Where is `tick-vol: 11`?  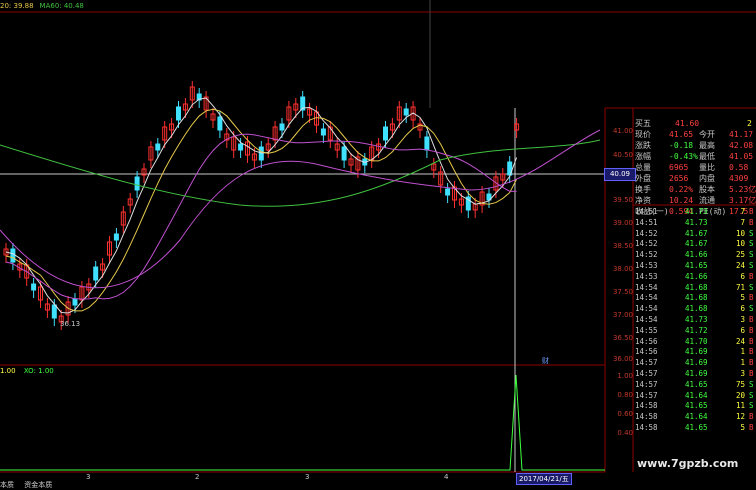 tick-vol: 11 is located at coordinates (740, 406).